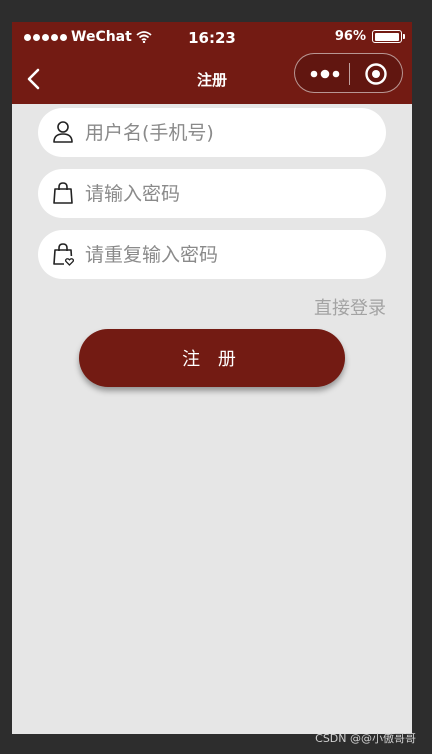 This screenshot has height=754, width=432. What do you see at coordinates (212, 38) in the screenshot?
I see `status-bar: WeChat 16:23 96%` at bounding box center [212, 38].